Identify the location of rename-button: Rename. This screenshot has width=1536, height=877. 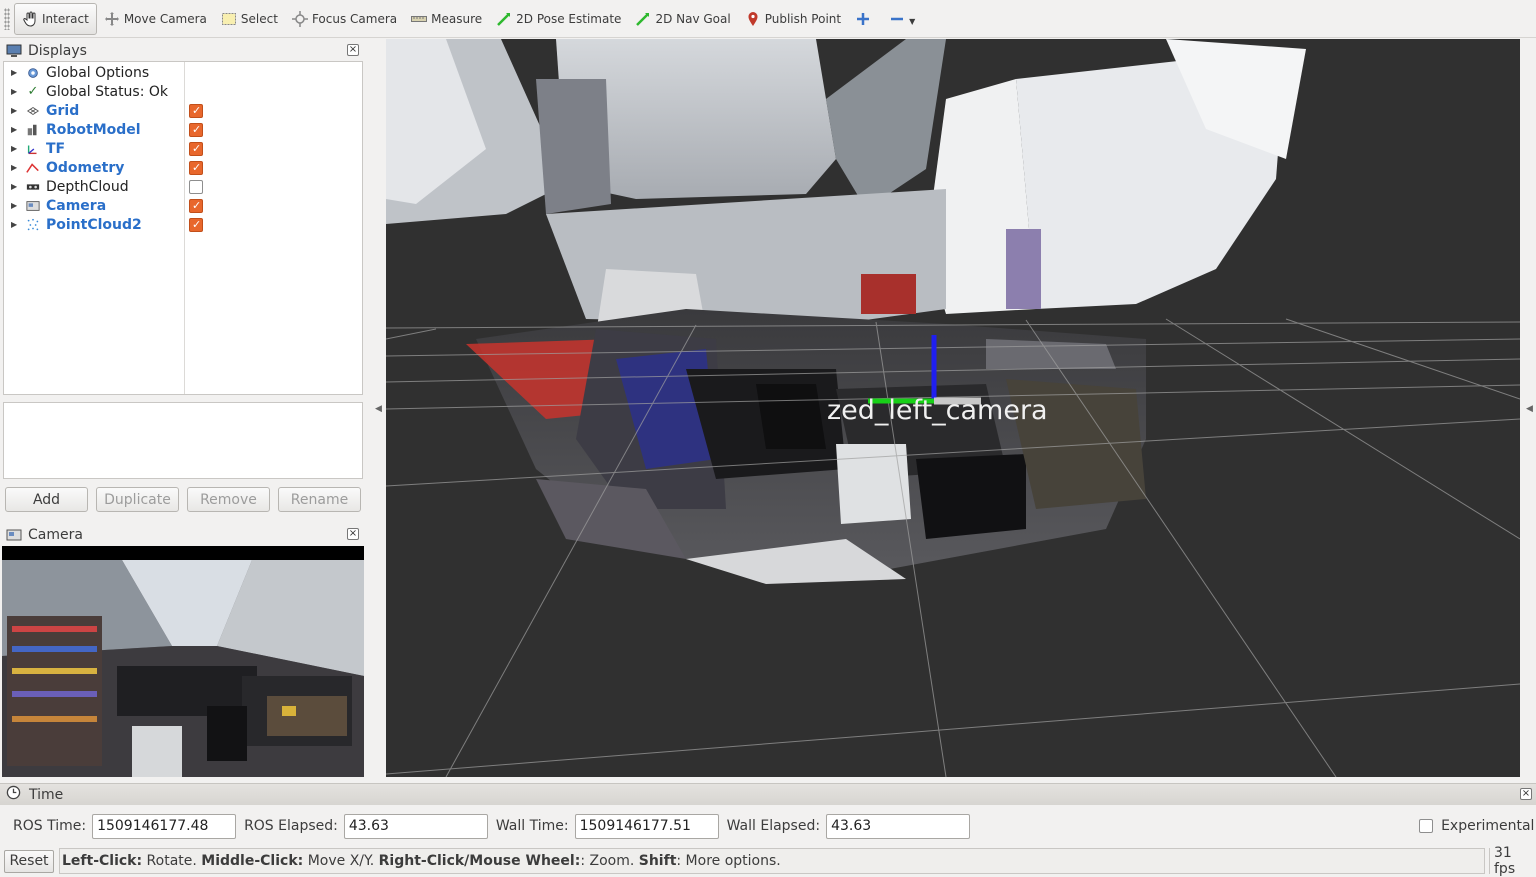
(319, 499).